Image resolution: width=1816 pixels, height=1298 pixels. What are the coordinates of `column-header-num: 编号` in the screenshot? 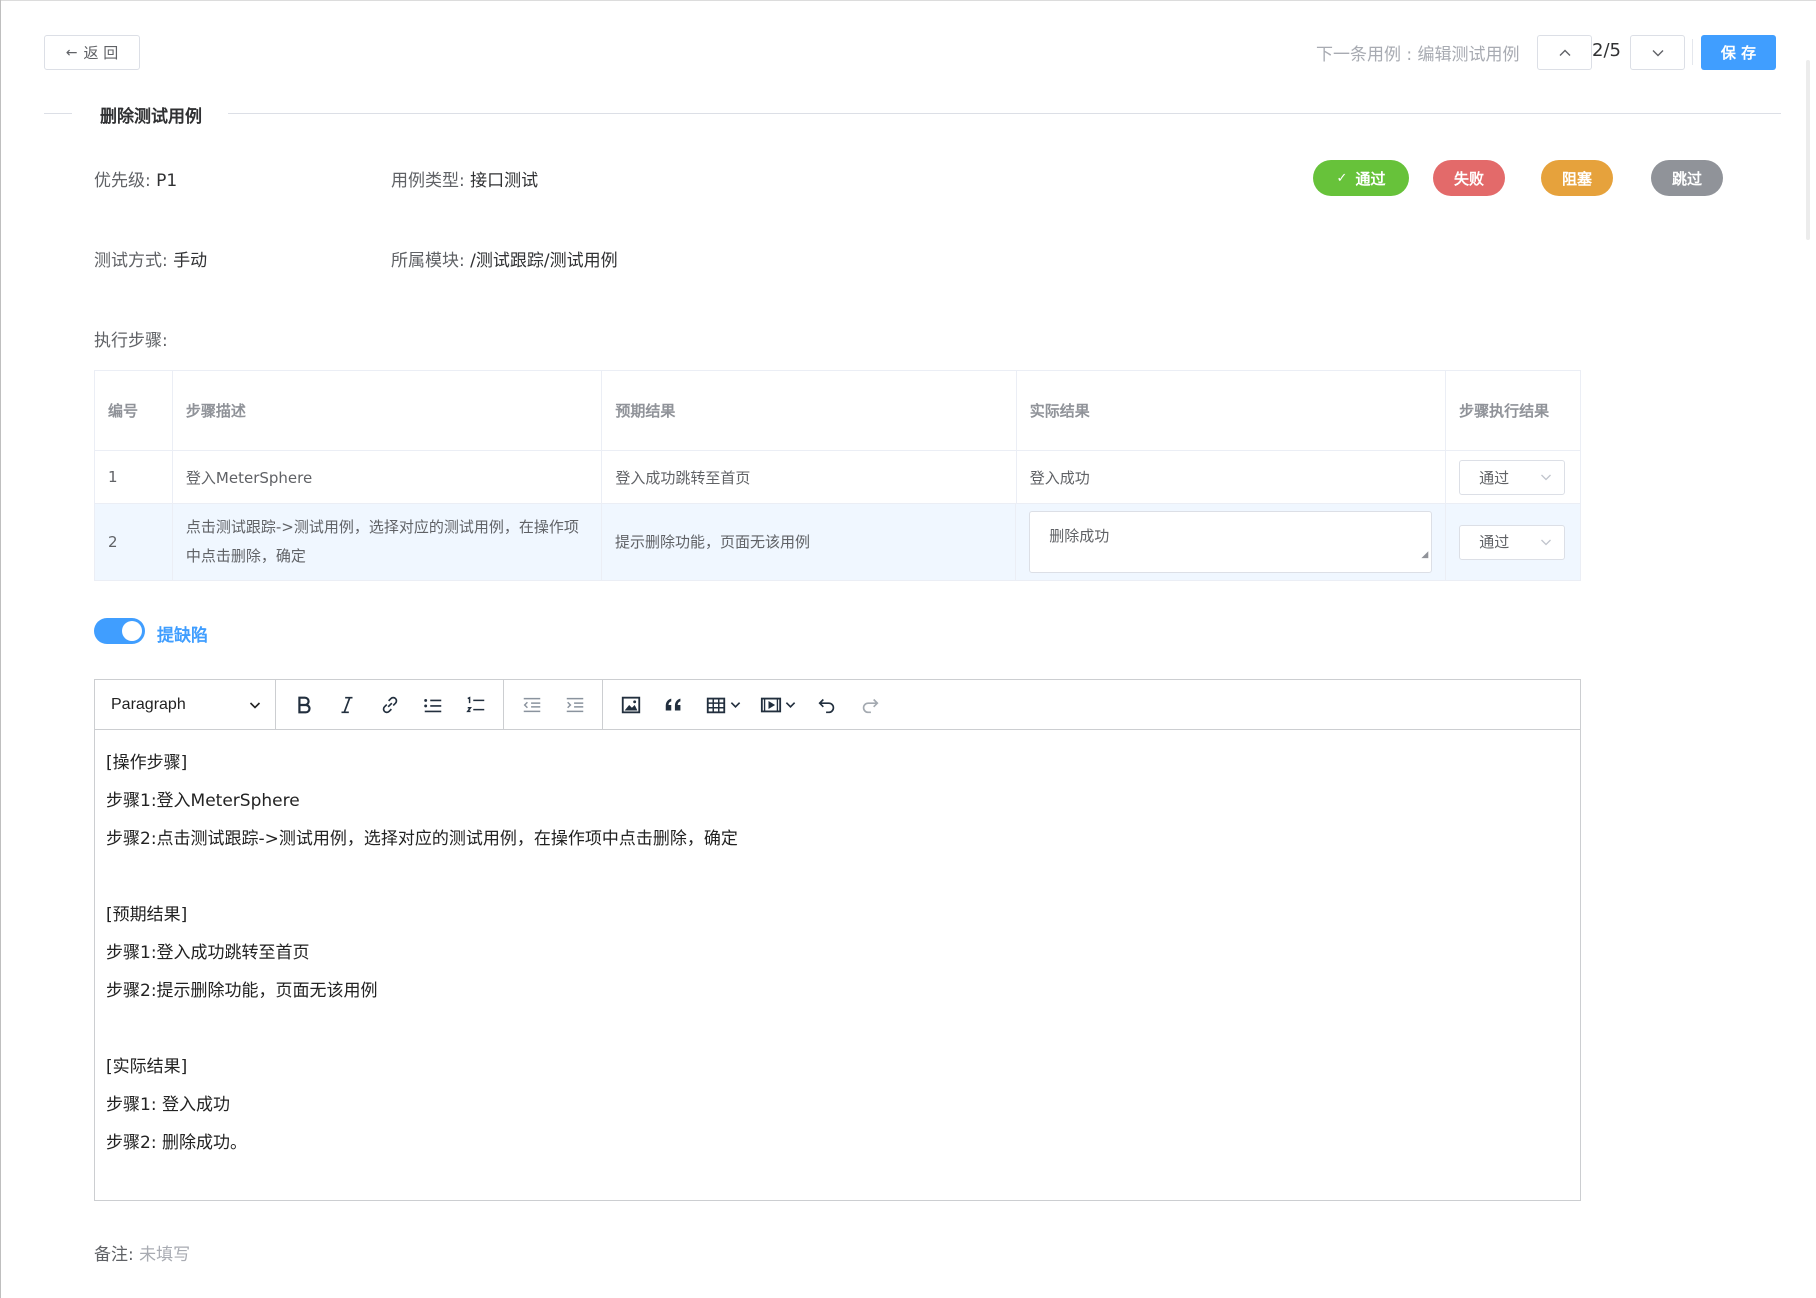 It's located at (134, 410).